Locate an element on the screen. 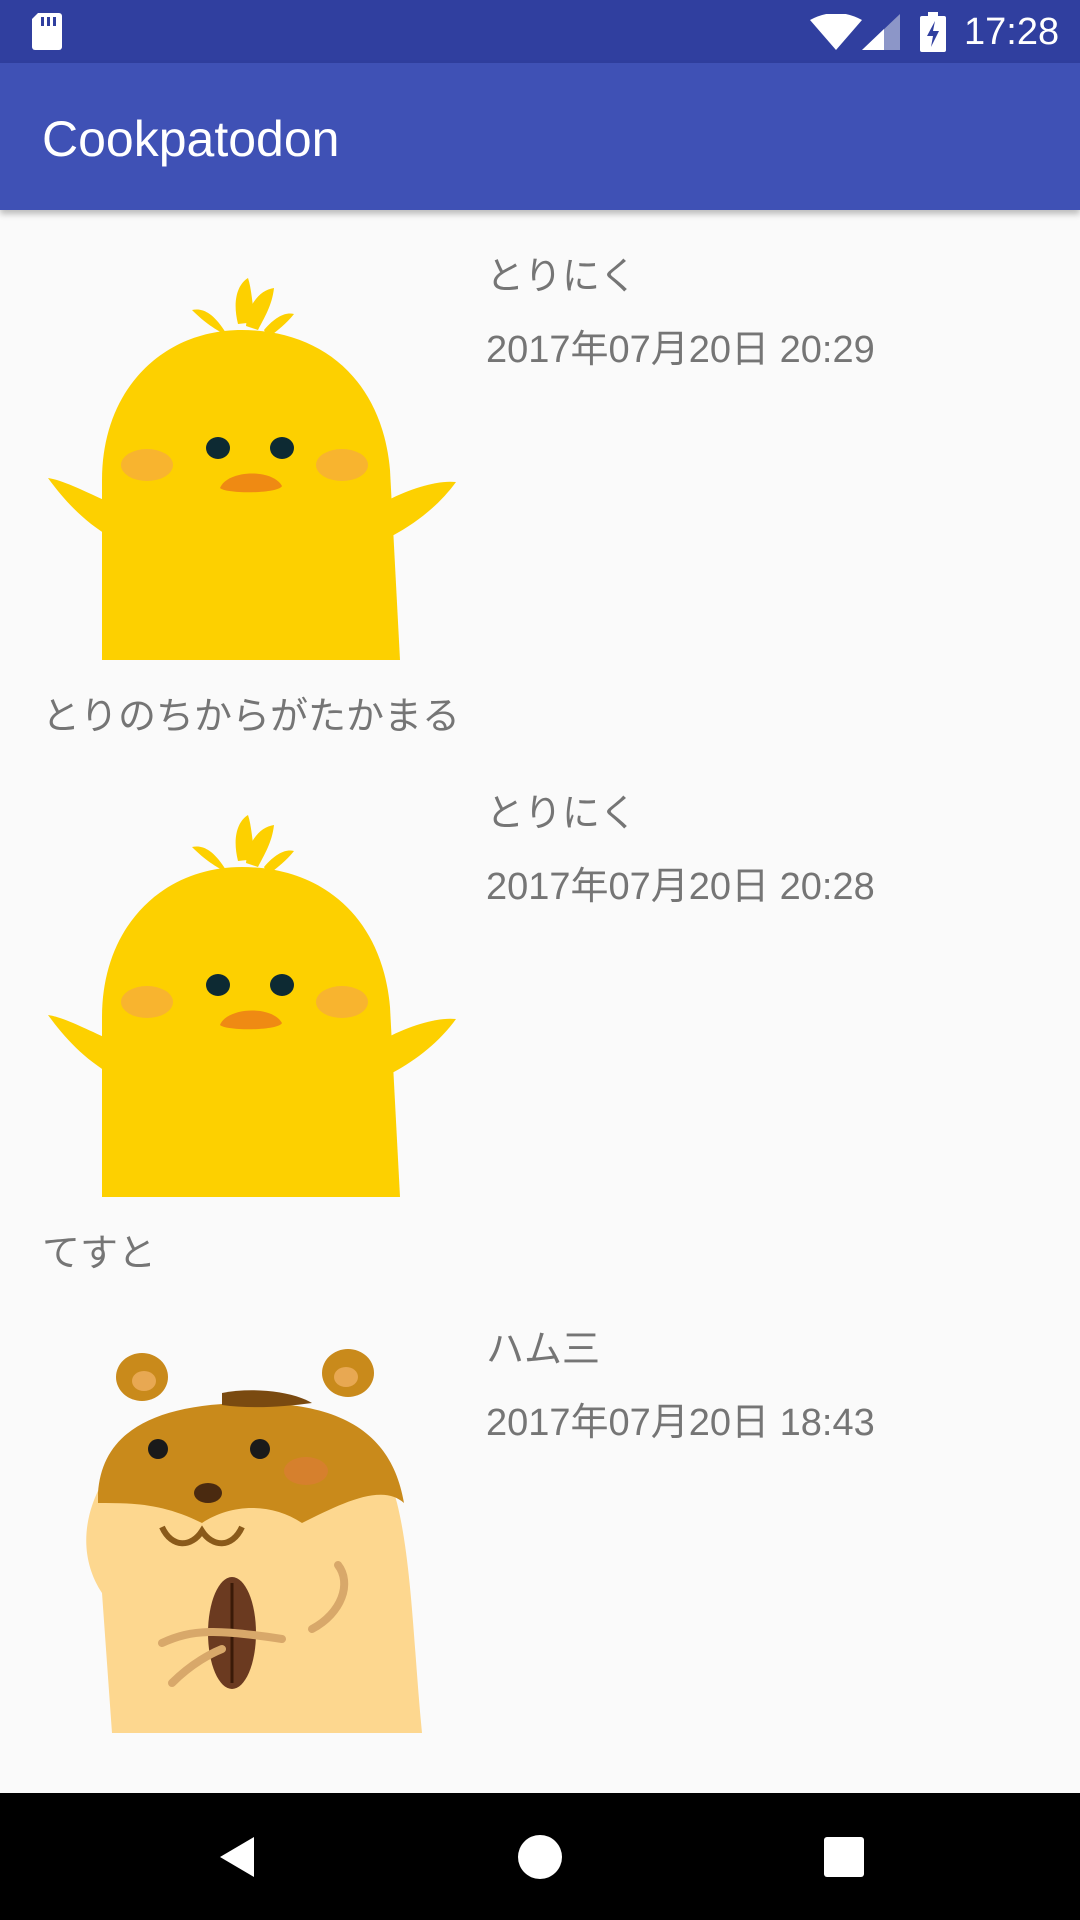 The width and height of the screenshot is (1080, 1920). post-timestamp: 2017年07月20日 20:29 is located at coordinates (680, 350).